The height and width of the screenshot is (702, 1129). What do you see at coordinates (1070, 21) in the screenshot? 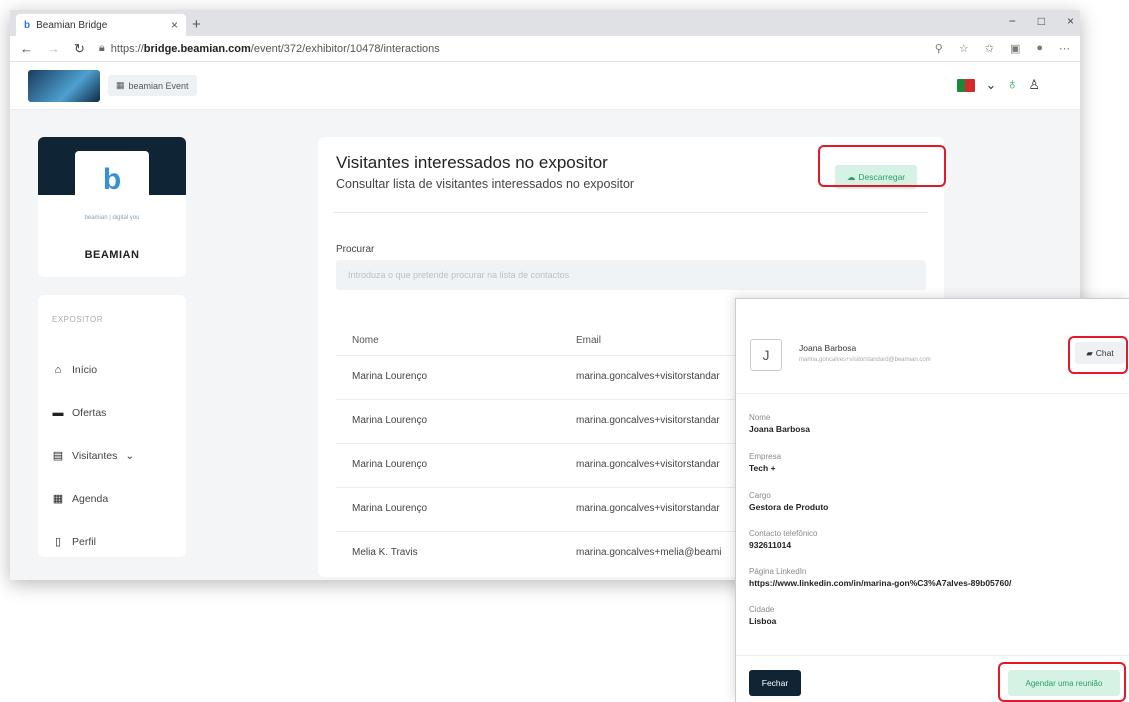
I see `close-window-icon: ×` at bounding box center [1070, 21].